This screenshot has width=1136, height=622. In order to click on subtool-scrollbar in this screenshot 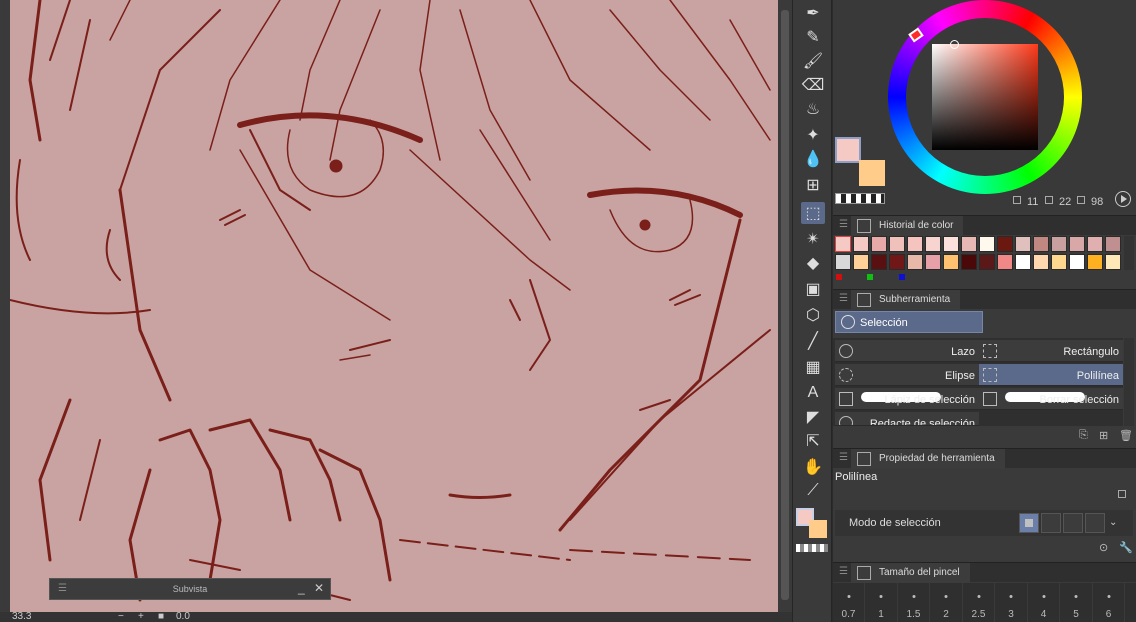, I will do `click(1129, 382)`.